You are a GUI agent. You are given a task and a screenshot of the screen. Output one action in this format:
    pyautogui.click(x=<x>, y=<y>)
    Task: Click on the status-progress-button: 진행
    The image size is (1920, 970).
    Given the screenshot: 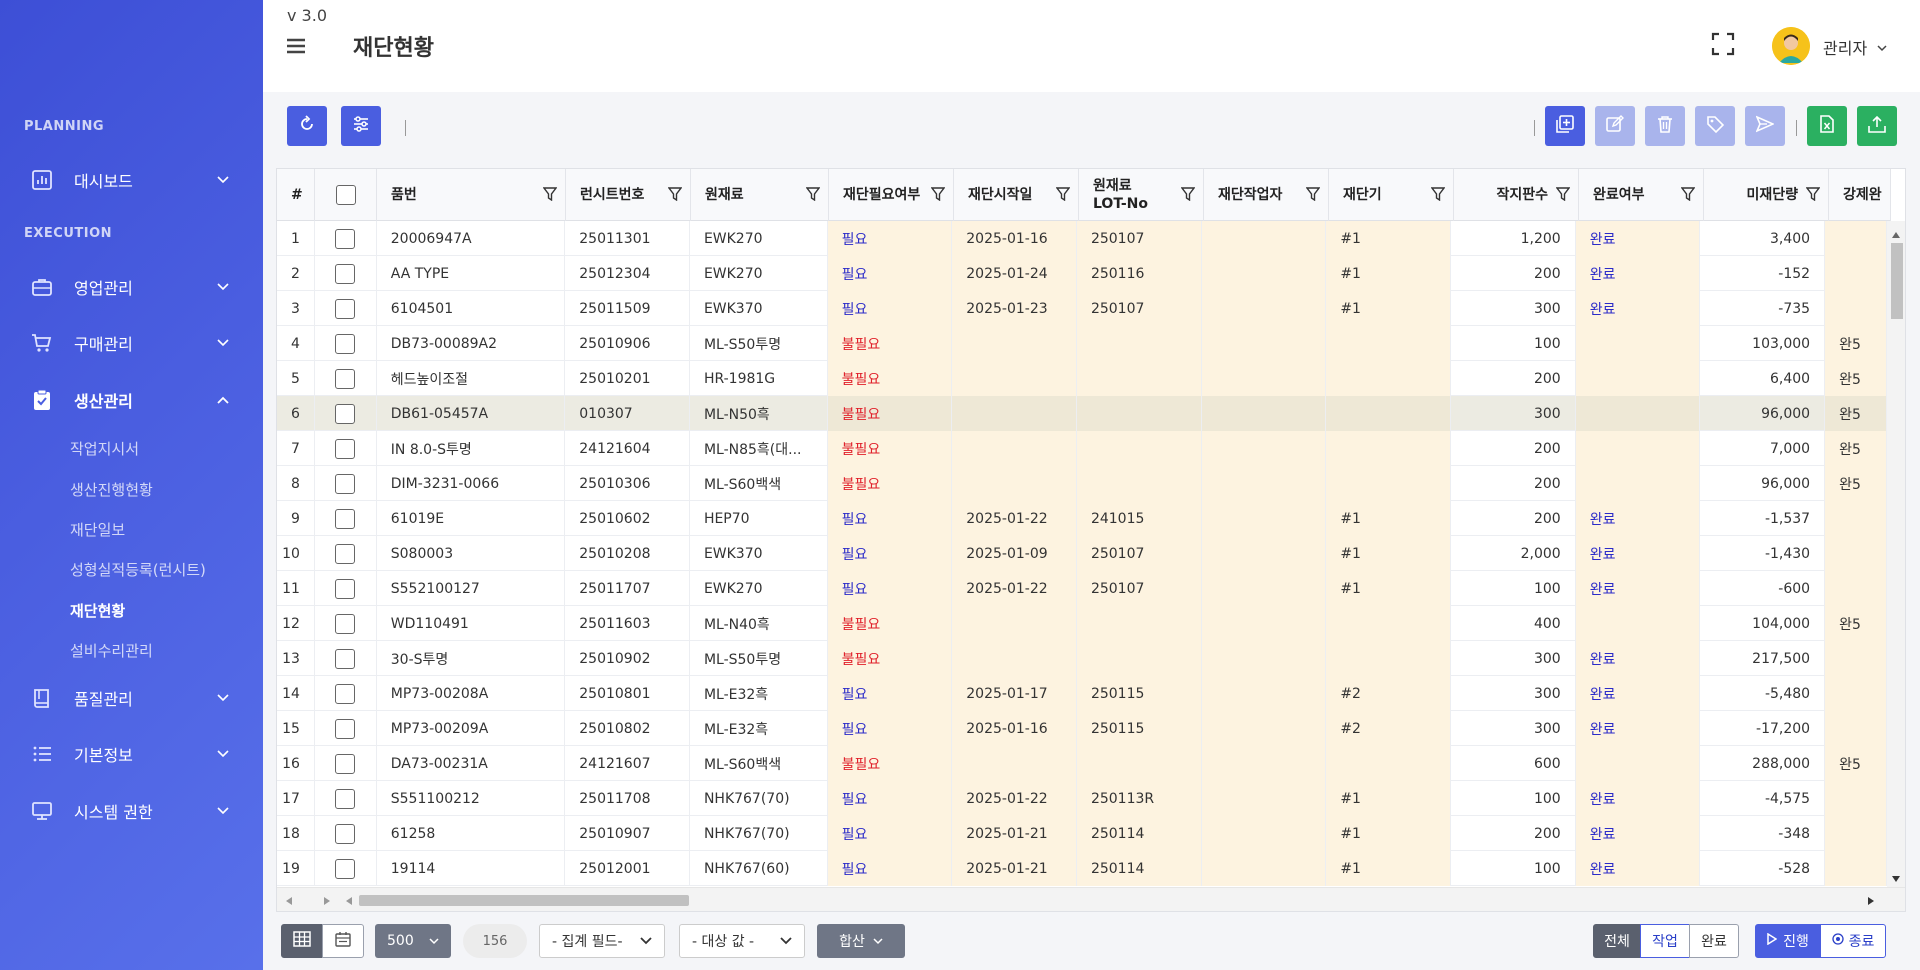 What is the action you would take?
    pyautogui.click(x=1788, y=941)
    